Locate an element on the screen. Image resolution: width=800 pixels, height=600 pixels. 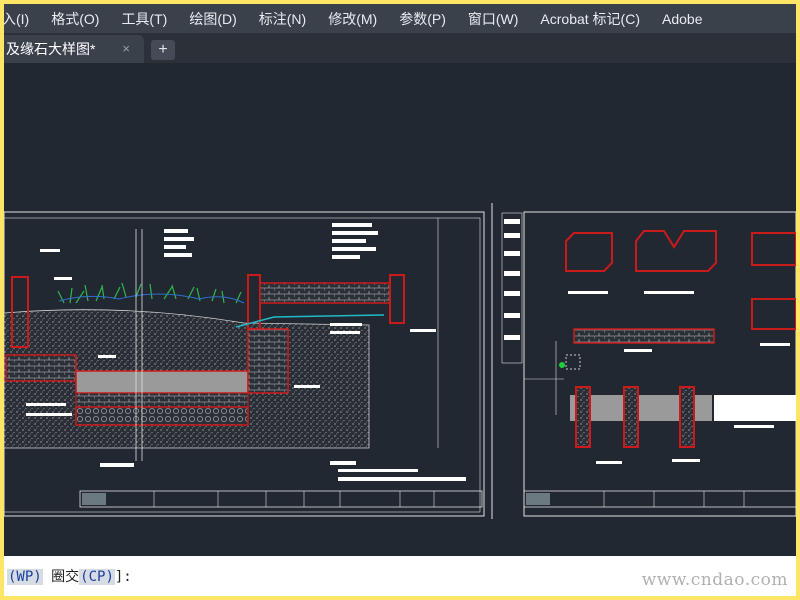
command-suffix: ]: is located at coordinates (123, 577).